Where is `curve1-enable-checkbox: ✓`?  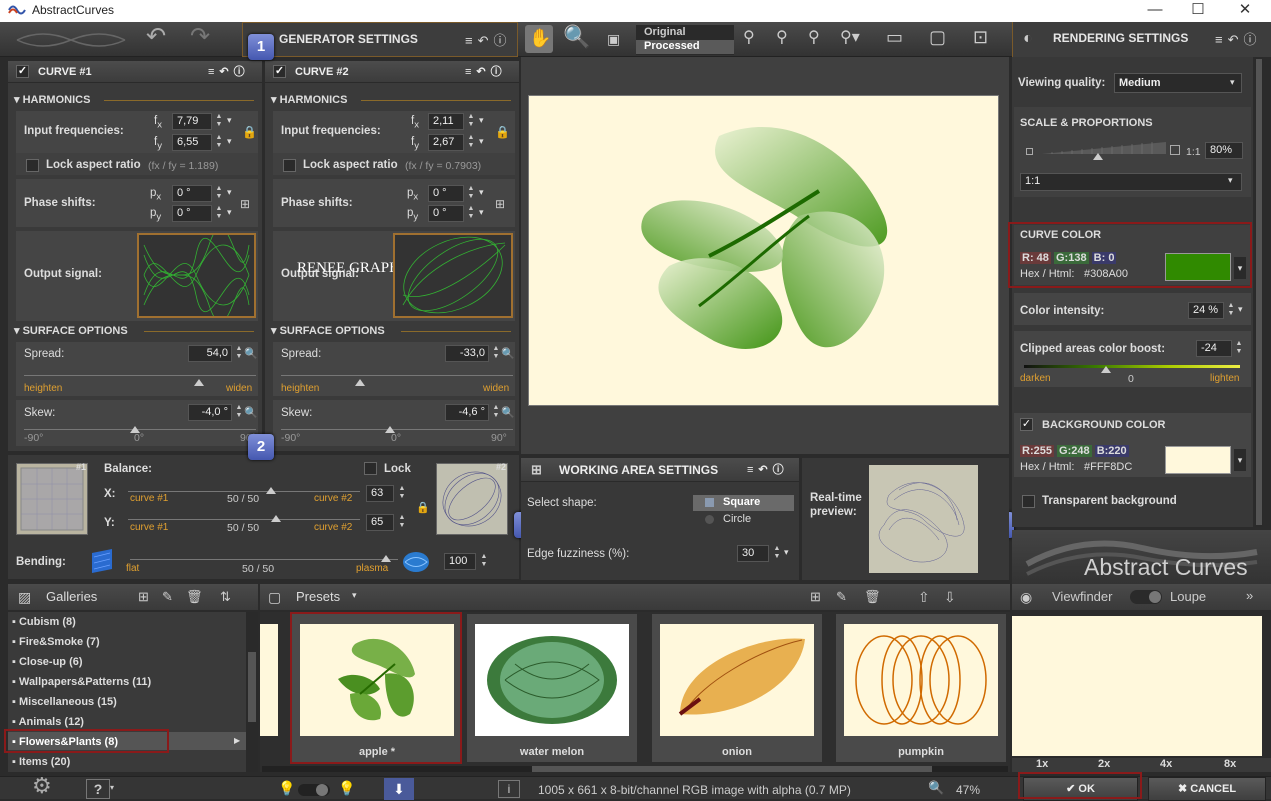
curve1-enable-checkbox: ✓ is located at coordinates (22, 71).